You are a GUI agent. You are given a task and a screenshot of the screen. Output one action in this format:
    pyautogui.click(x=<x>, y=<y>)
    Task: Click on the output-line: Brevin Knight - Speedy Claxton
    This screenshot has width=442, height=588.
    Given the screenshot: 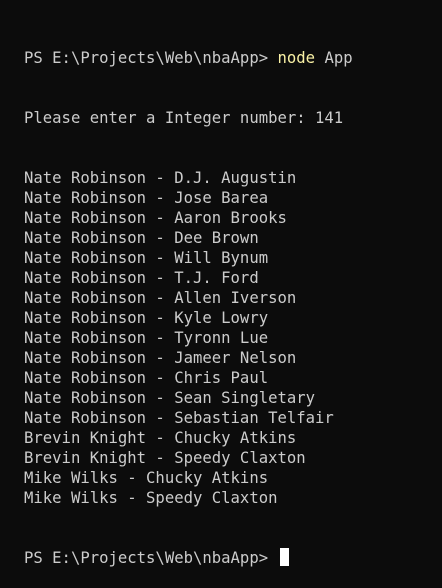 What is the action you would take?
    pyautogui.click(x=165, y=458)
    